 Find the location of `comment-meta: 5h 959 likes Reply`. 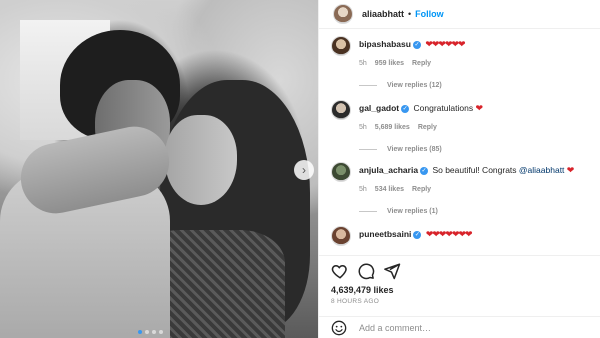

comment-meta: 5h 959 likes Reply is located at coordinates (395, 63).